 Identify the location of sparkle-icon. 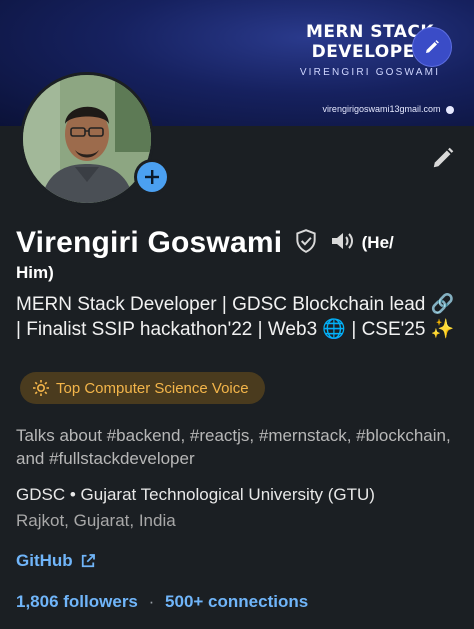
(41, 388).